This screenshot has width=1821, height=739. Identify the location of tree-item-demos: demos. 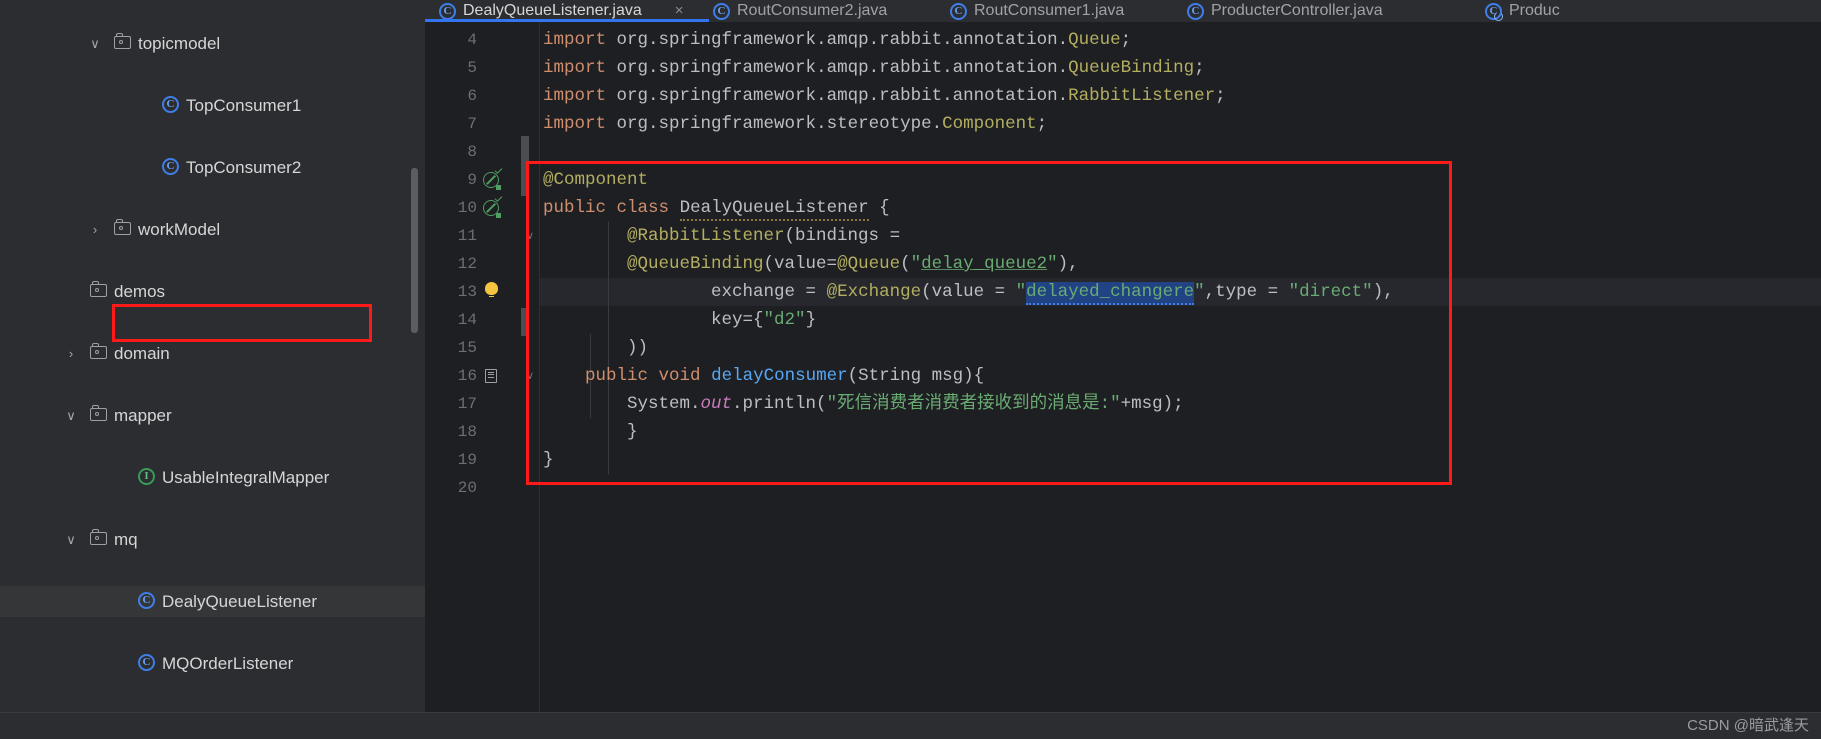
(212, 291).